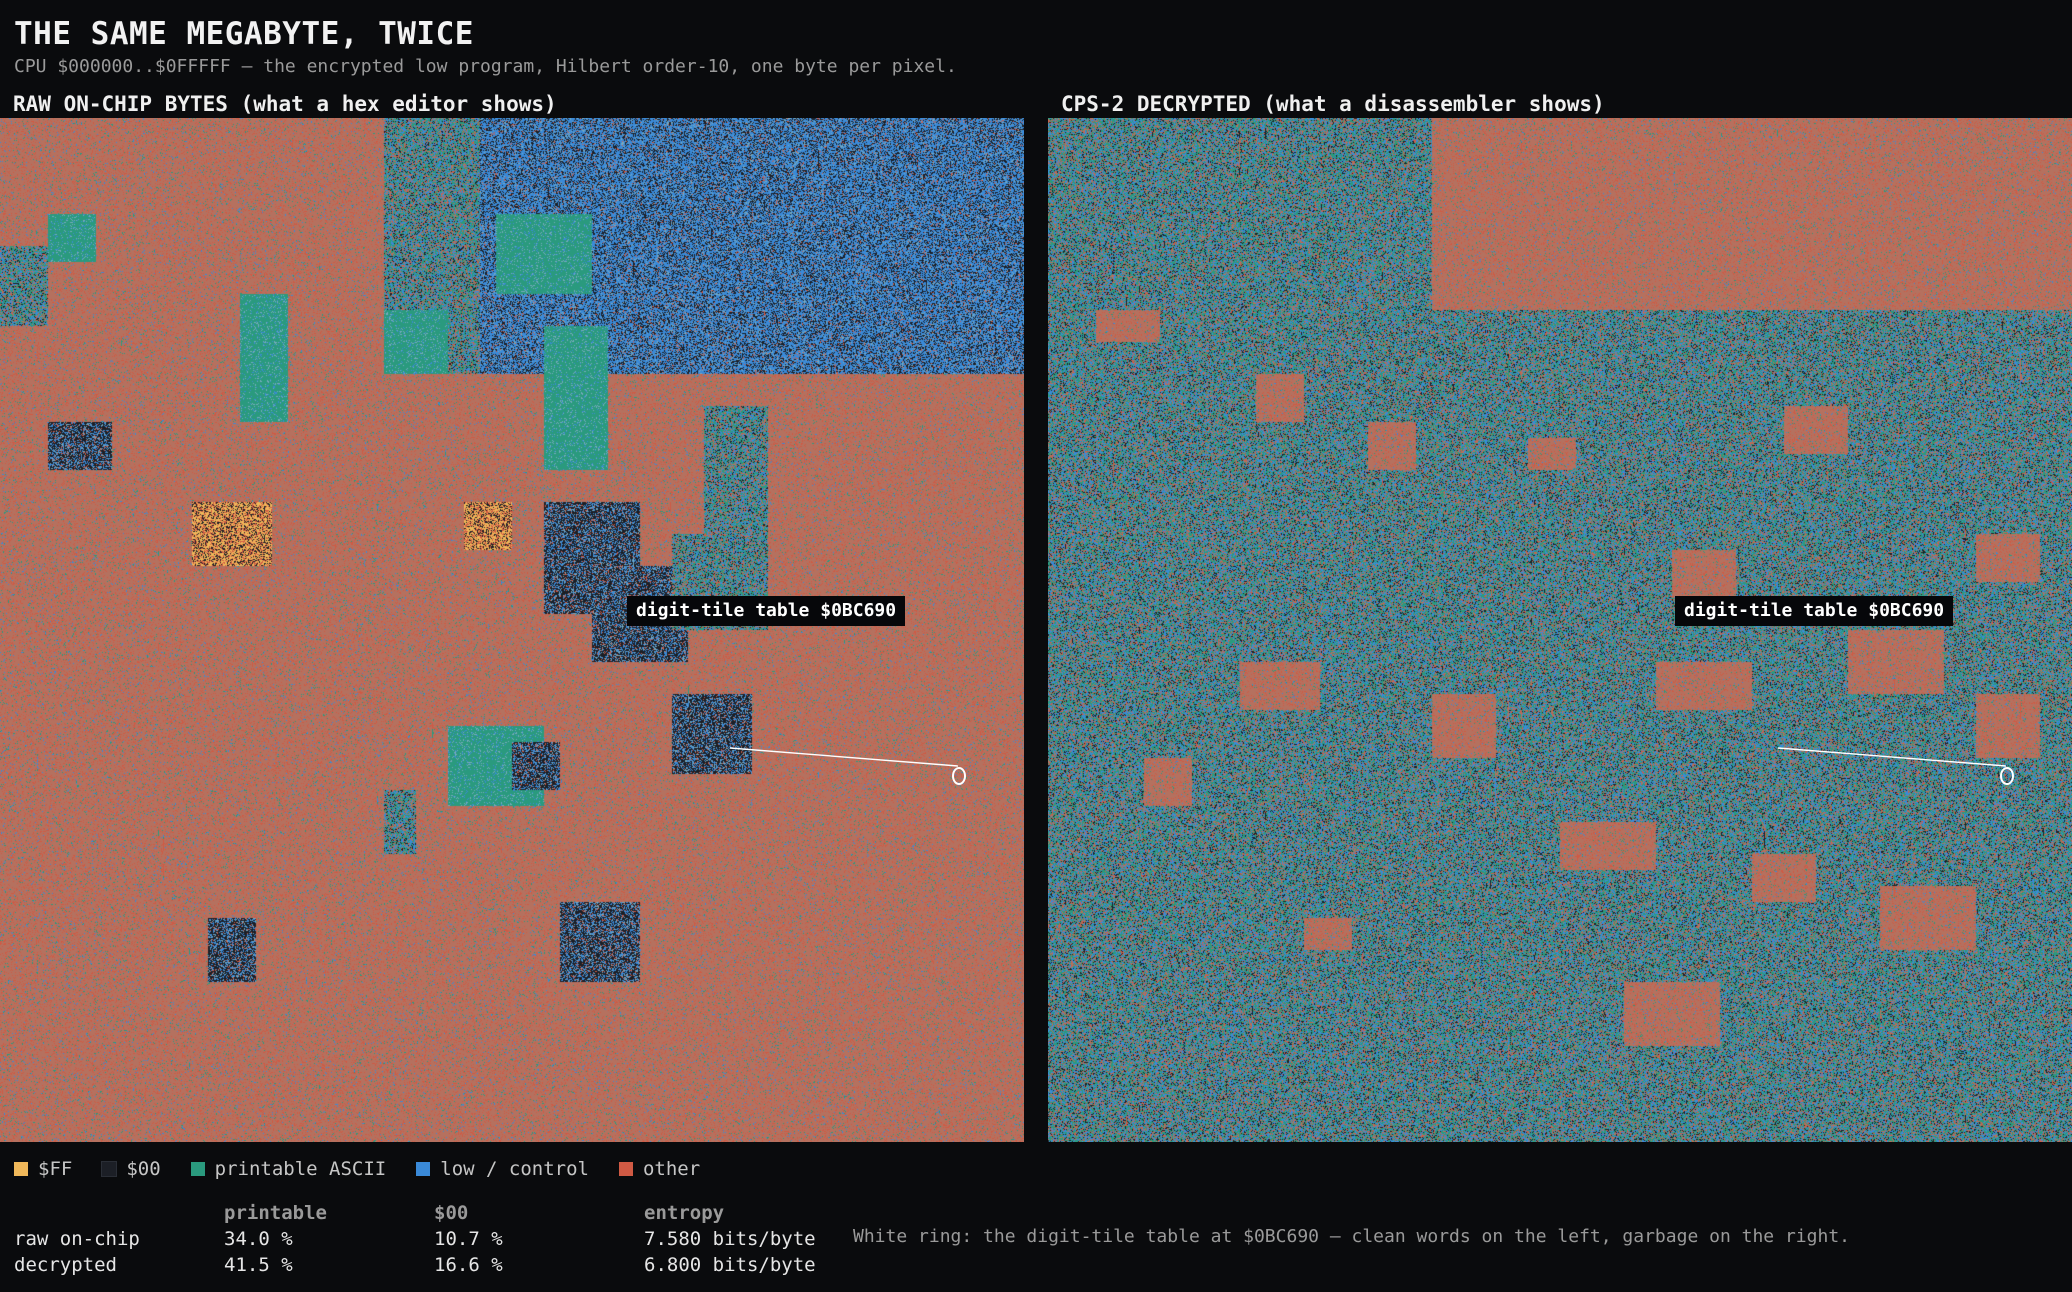 The image size is (2072, 1292). I want to click on stats-entropy-value: 7.580 bits/byte, so click(730, 1239).